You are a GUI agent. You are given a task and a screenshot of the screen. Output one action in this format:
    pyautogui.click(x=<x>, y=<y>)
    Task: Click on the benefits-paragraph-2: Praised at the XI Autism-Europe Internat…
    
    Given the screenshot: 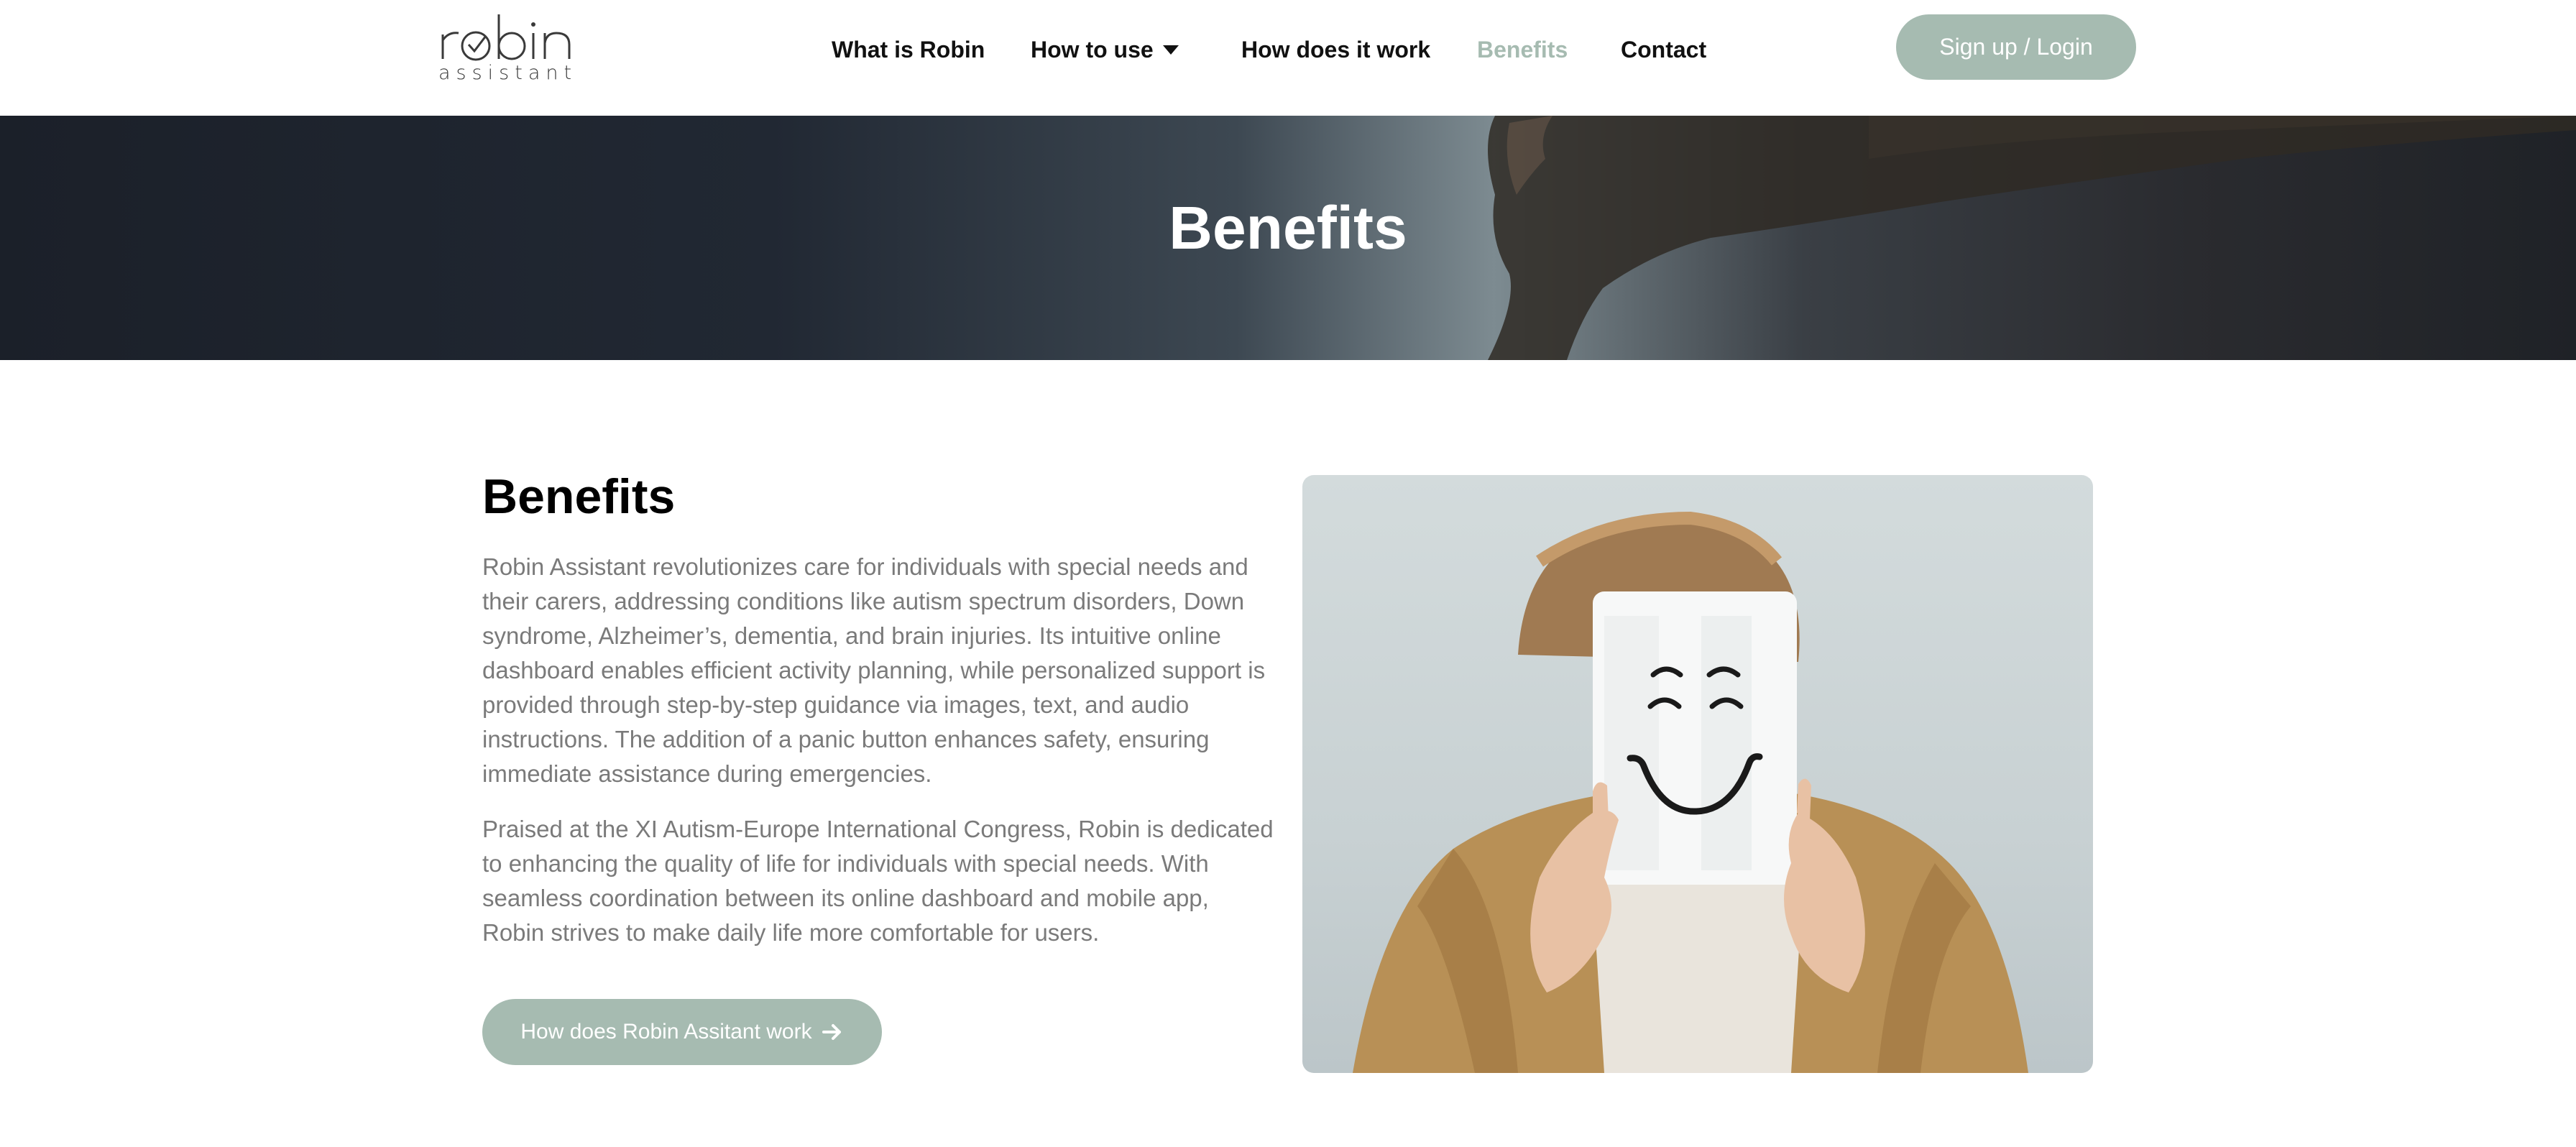 What is the action you would take?
    pyautogui.click(x=878, y=881)
    